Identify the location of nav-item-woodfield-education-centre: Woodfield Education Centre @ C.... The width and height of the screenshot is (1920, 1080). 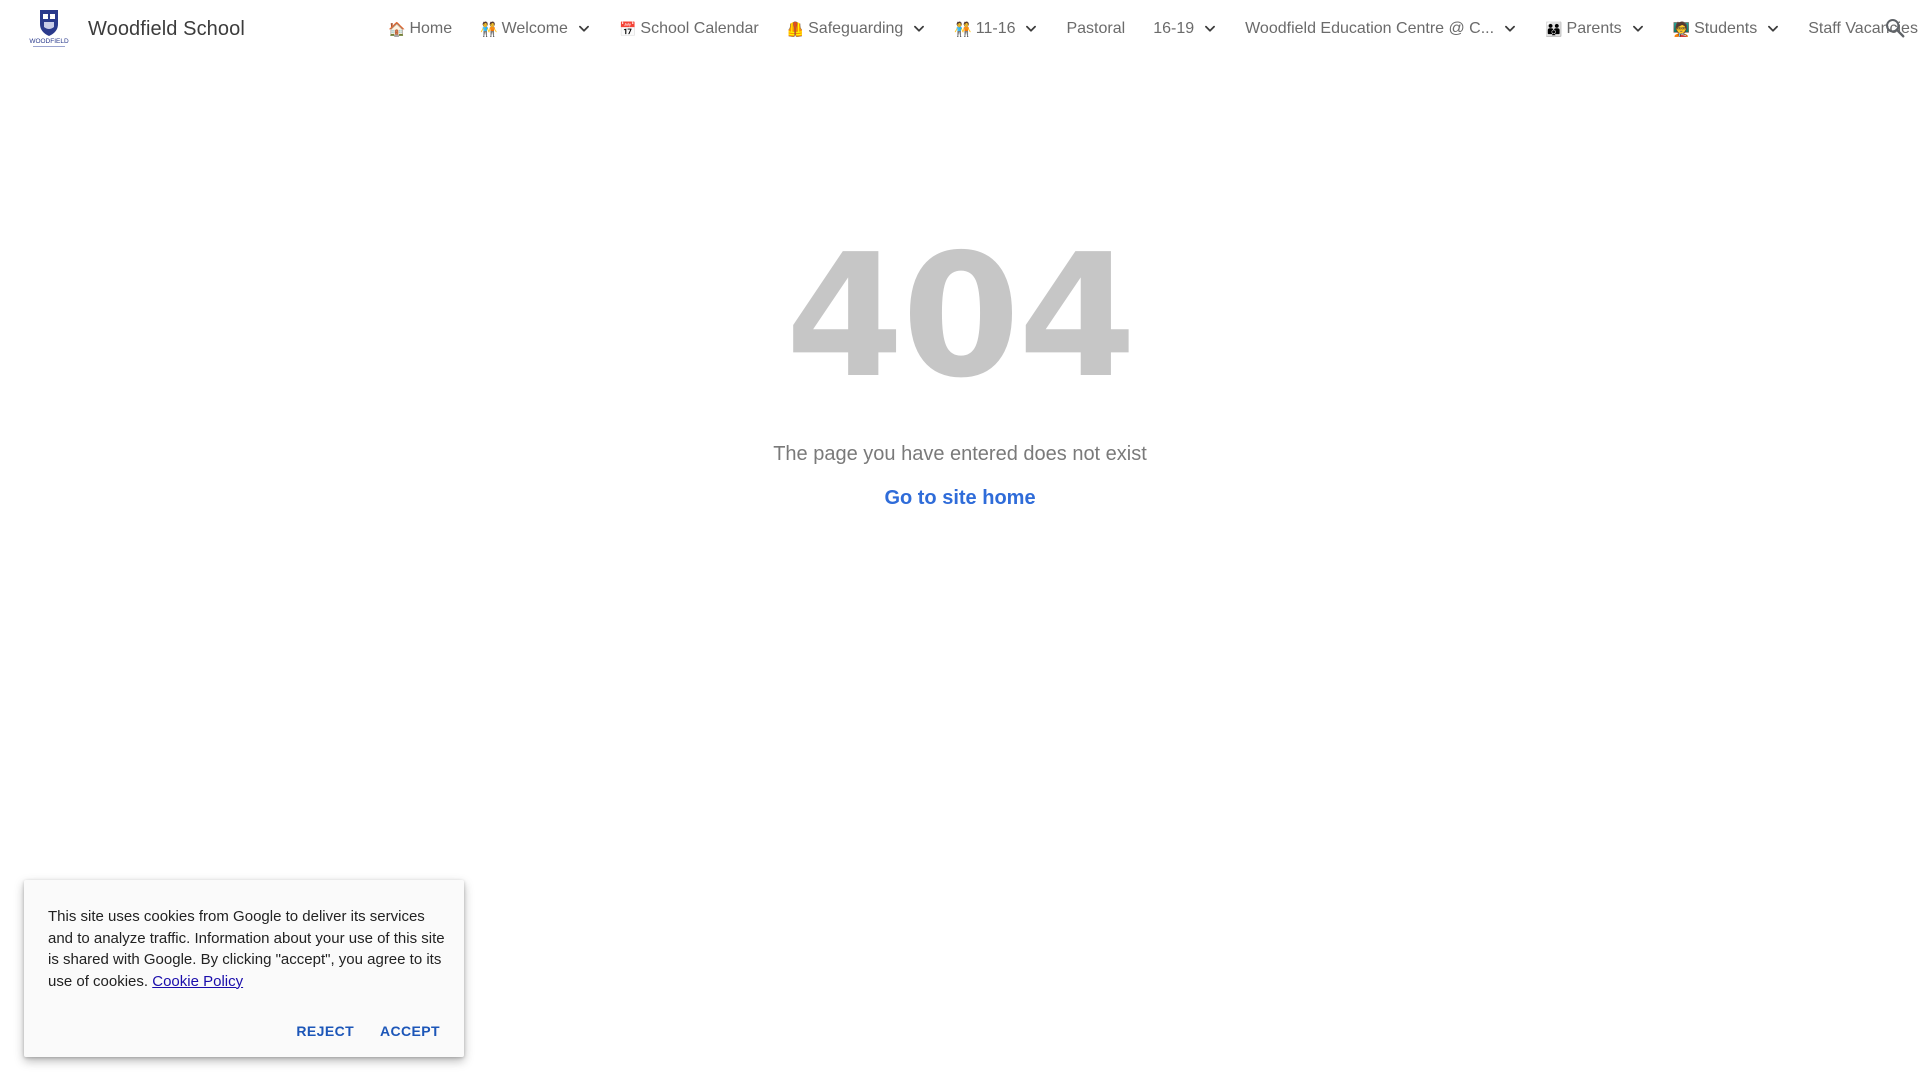
(1381, 28).